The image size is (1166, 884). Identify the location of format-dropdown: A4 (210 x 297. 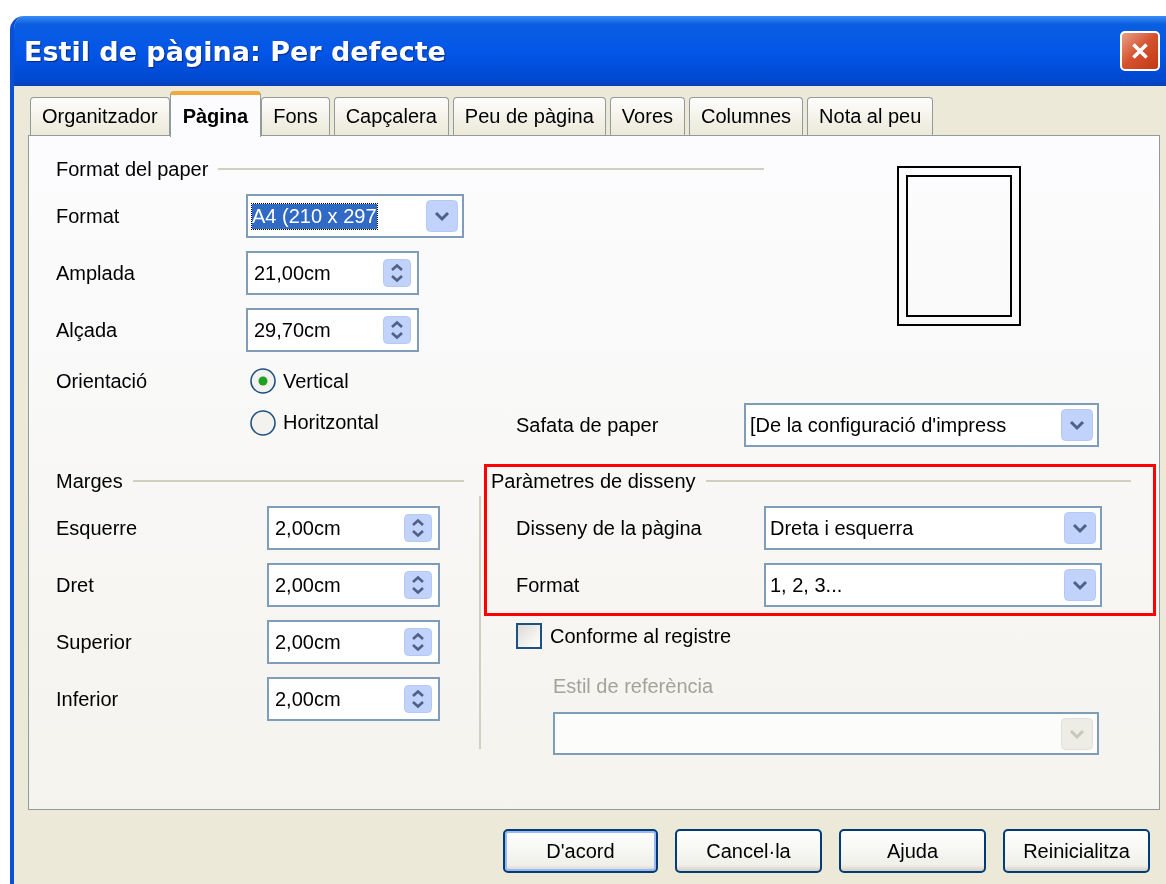
(355, 216).